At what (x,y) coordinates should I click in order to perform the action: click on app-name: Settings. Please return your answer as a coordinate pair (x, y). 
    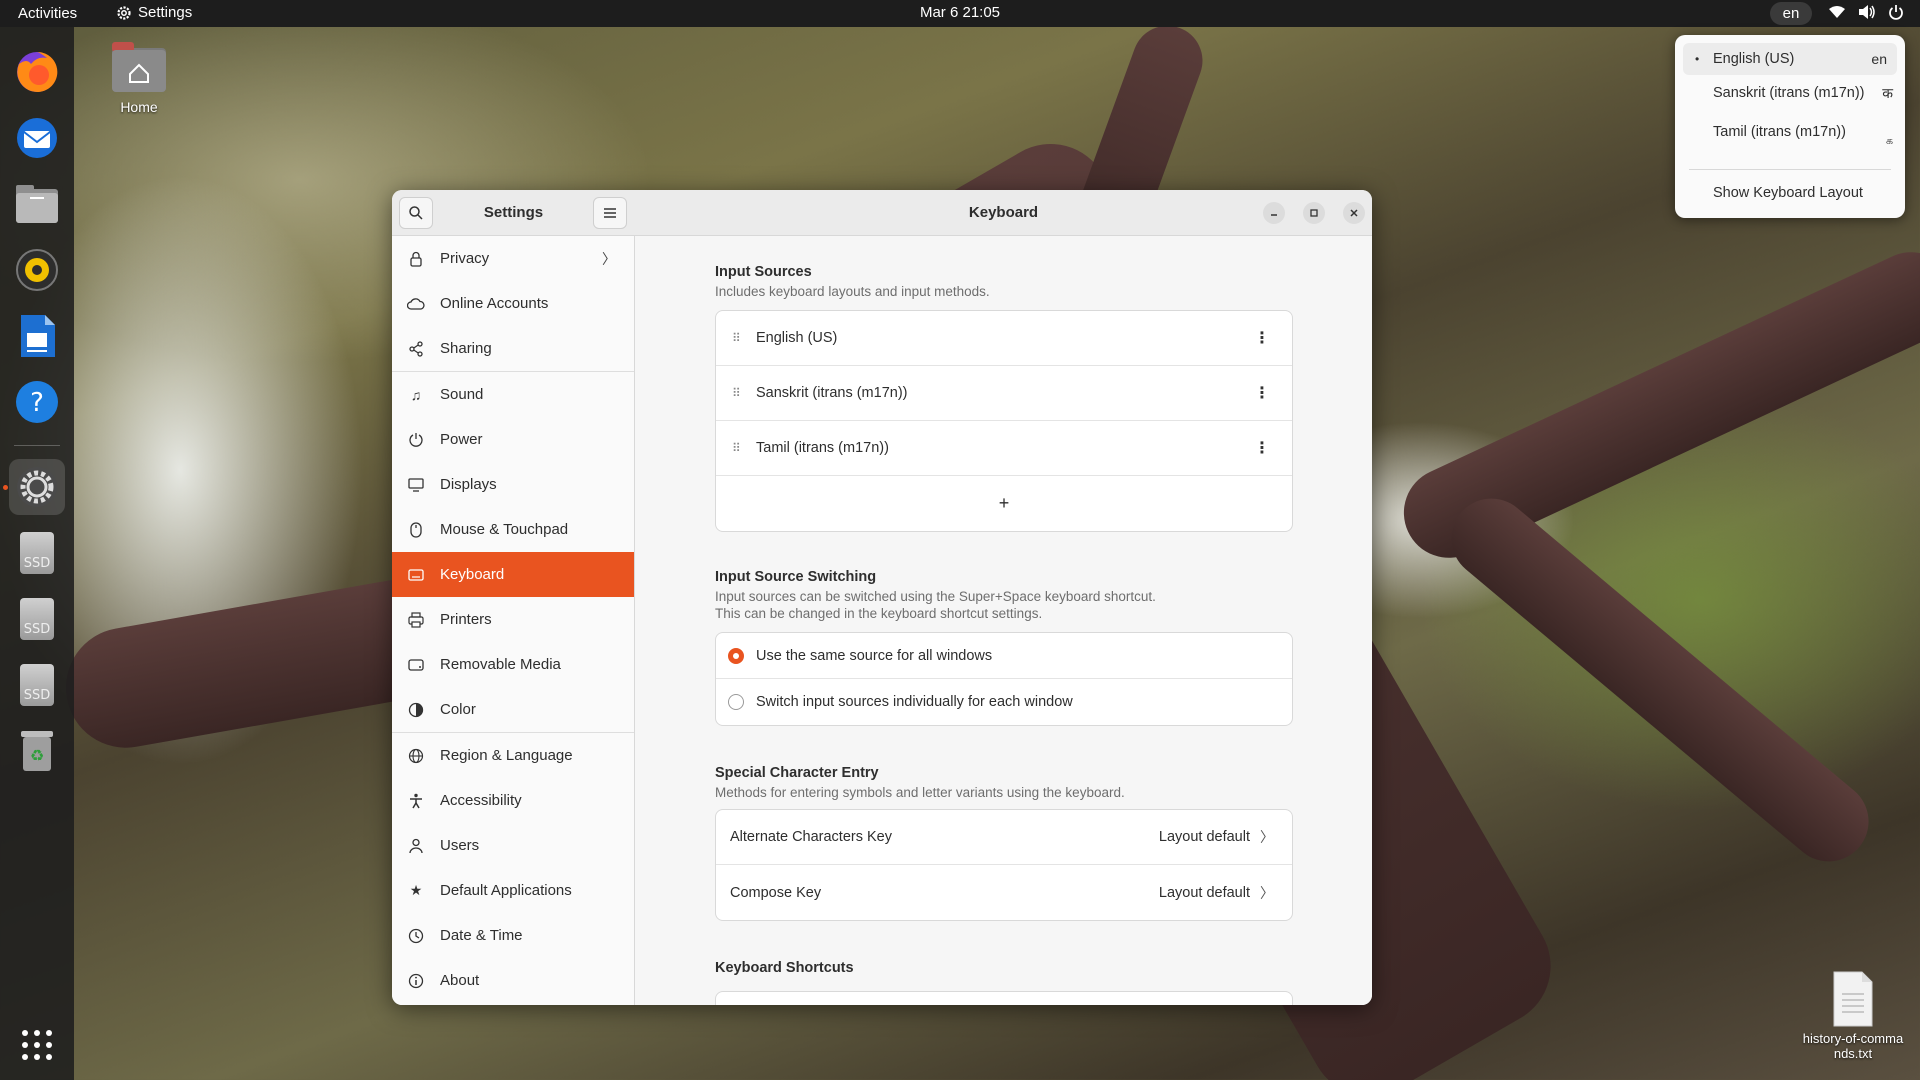
    Looking at the image, I should click on (165, 12).